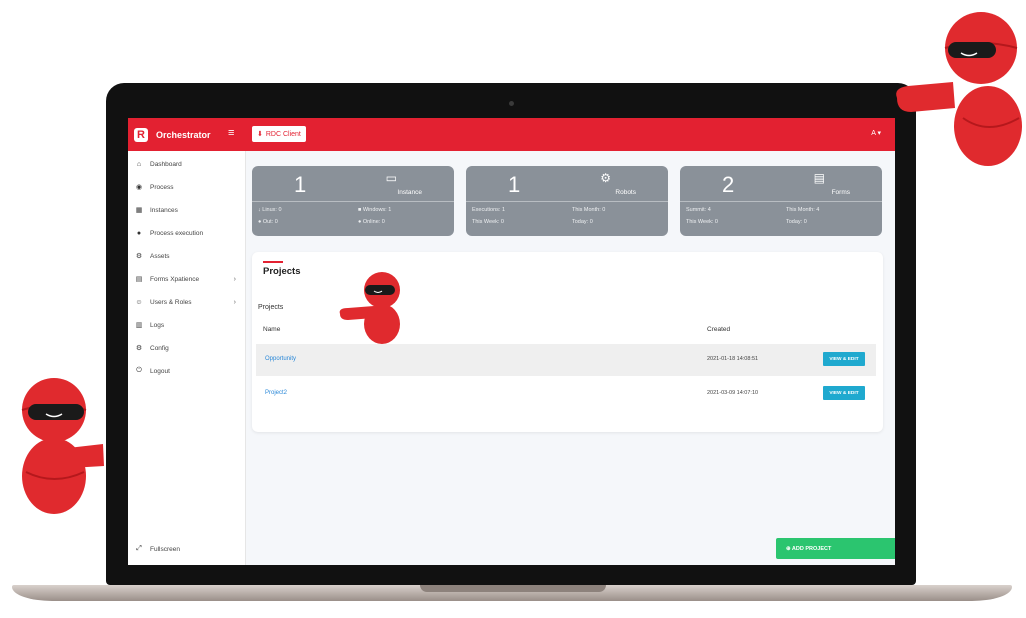  I want to click on laptop-notch, so click(513, 588).